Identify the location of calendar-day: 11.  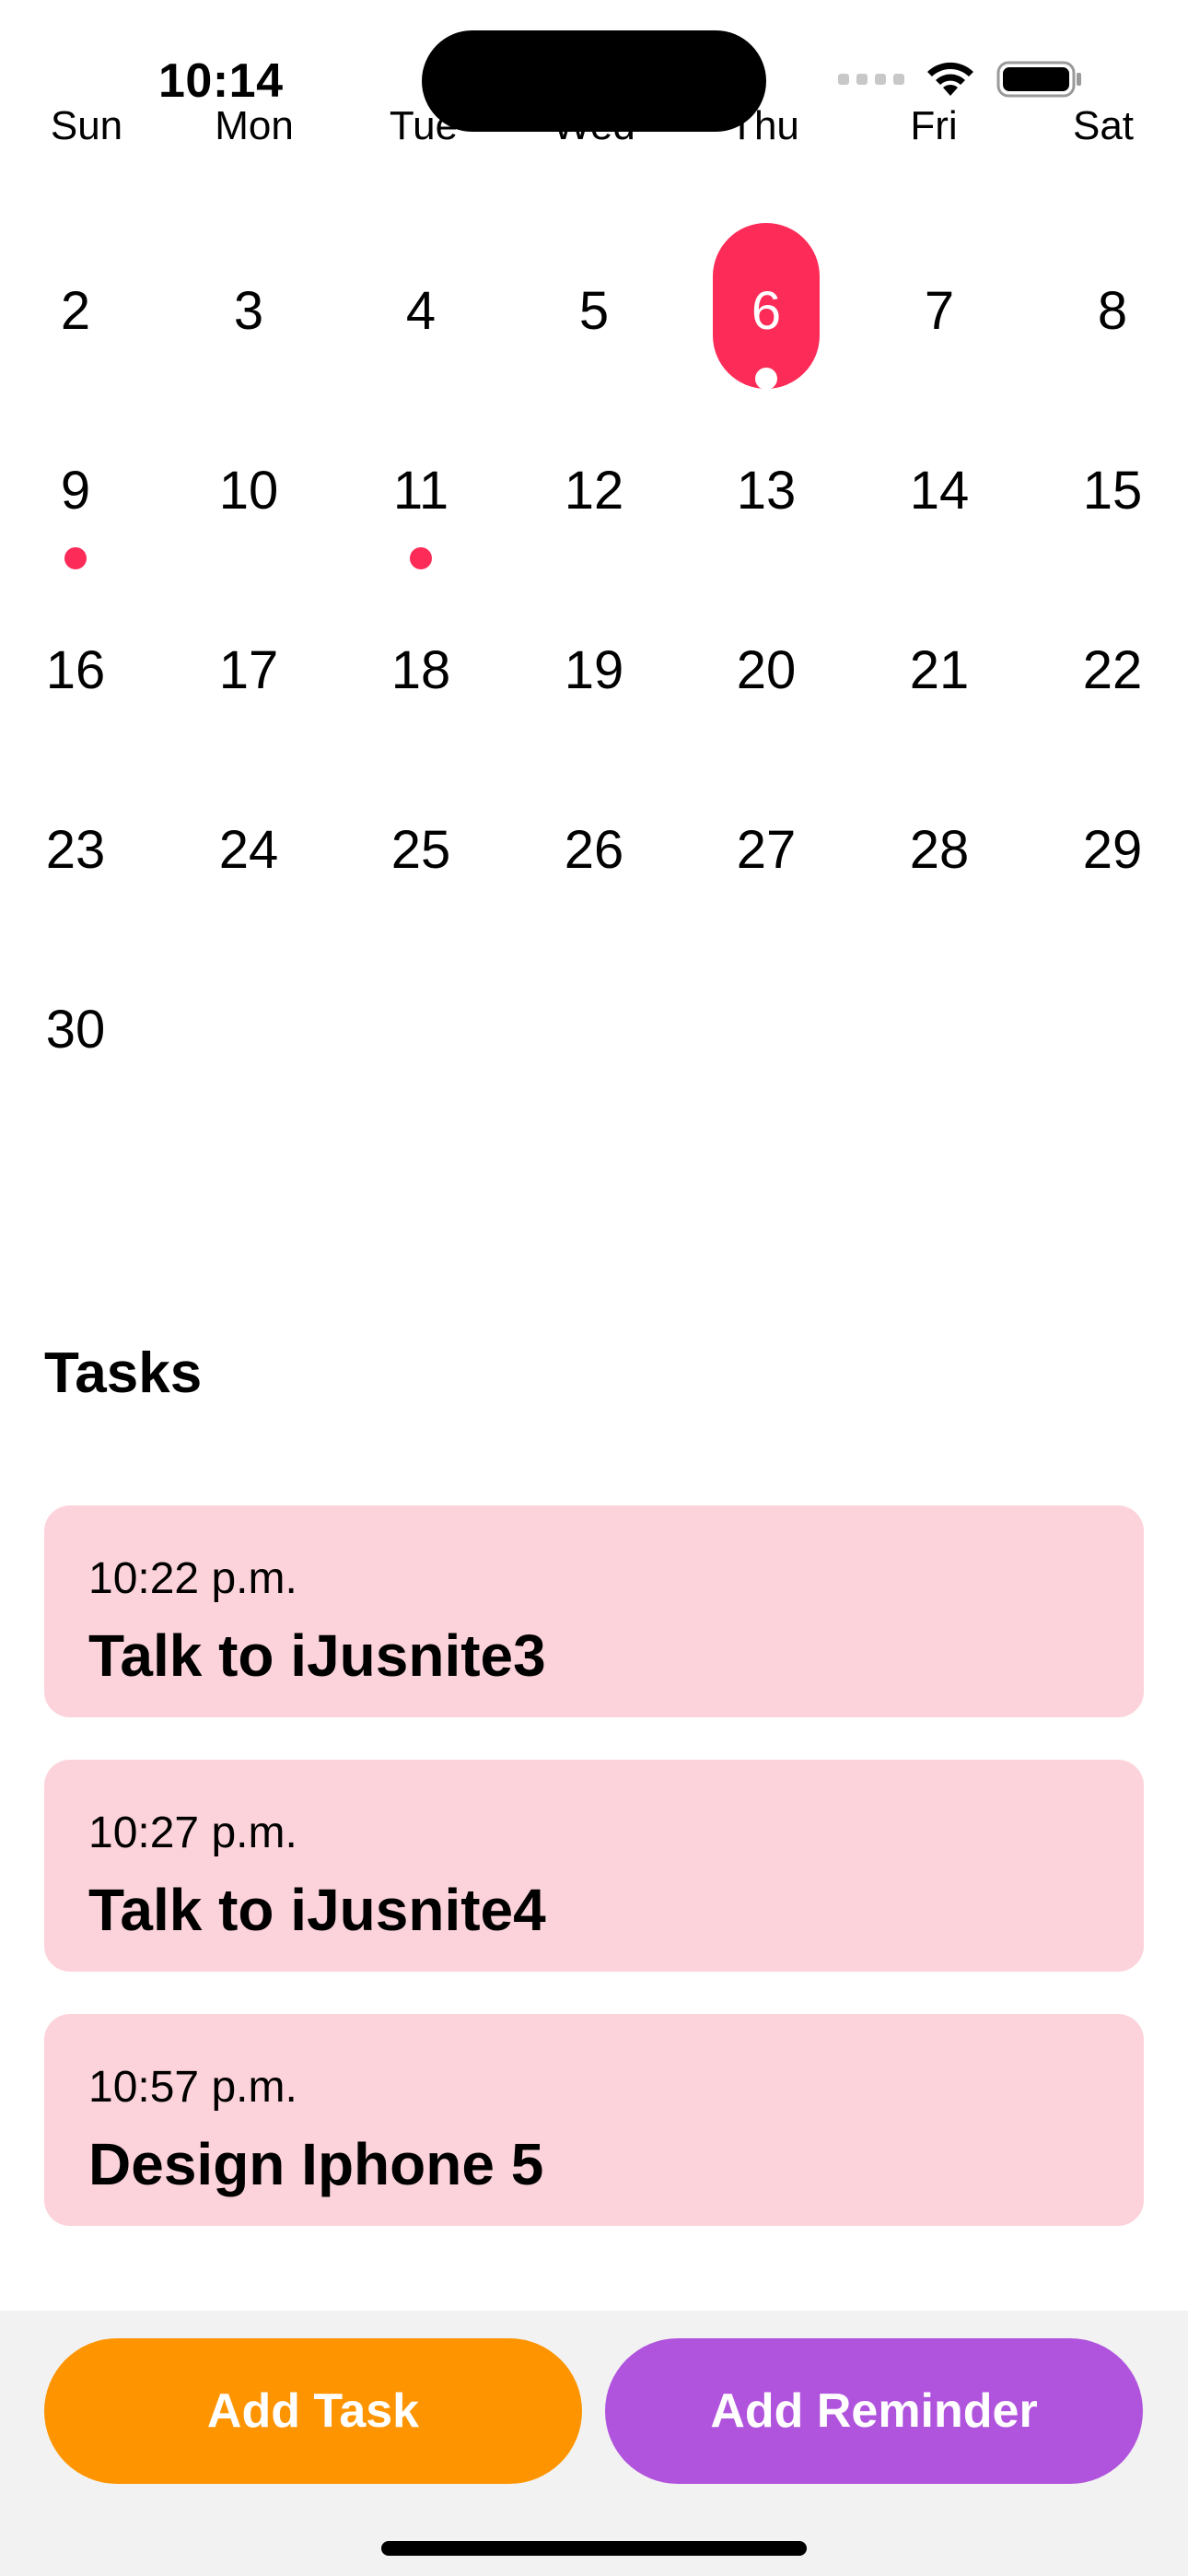
(420, 542).